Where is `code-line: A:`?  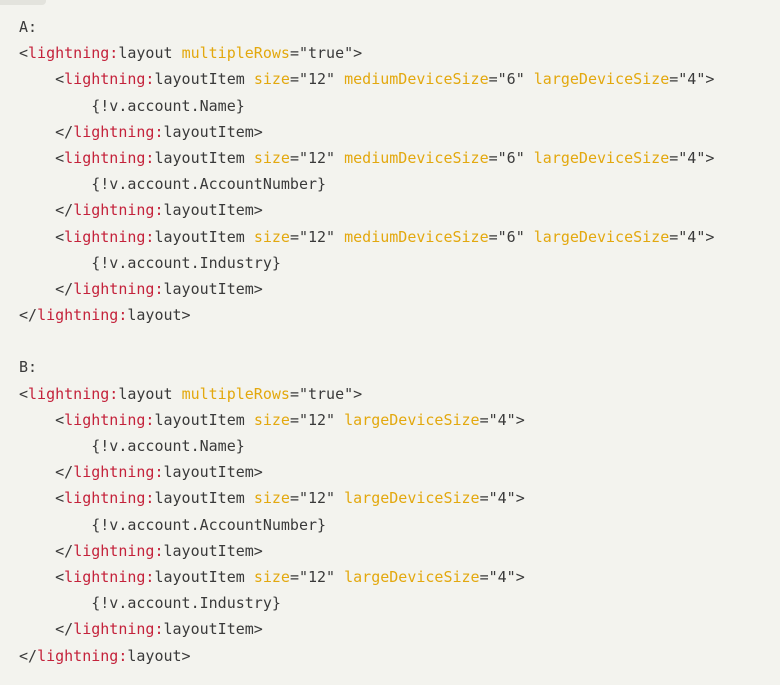 code-line: A: is located at coordinates (399, 27).